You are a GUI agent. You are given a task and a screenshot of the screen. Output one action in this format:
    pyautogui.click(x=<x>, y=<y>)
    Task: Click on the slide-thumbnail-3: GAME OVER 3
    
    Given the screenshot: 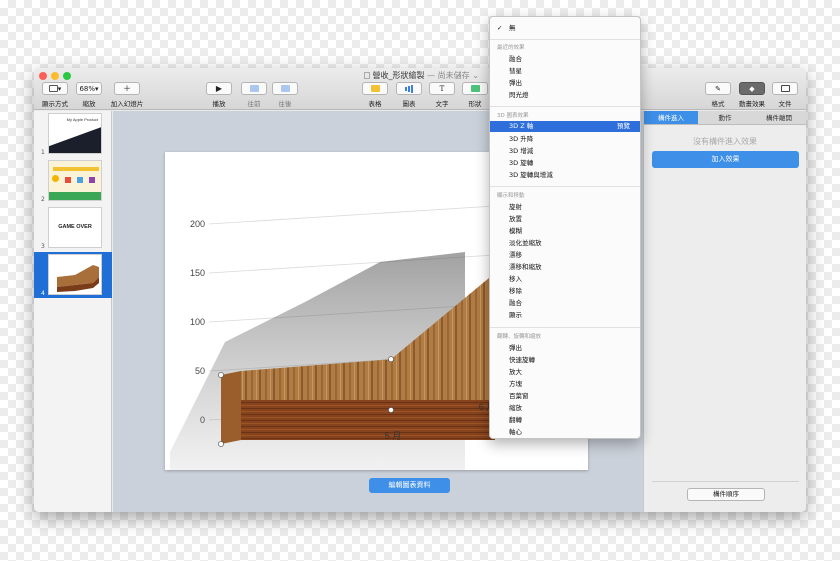 What is the action you would take?
    pyautogui.click(x=73, y=228)
    